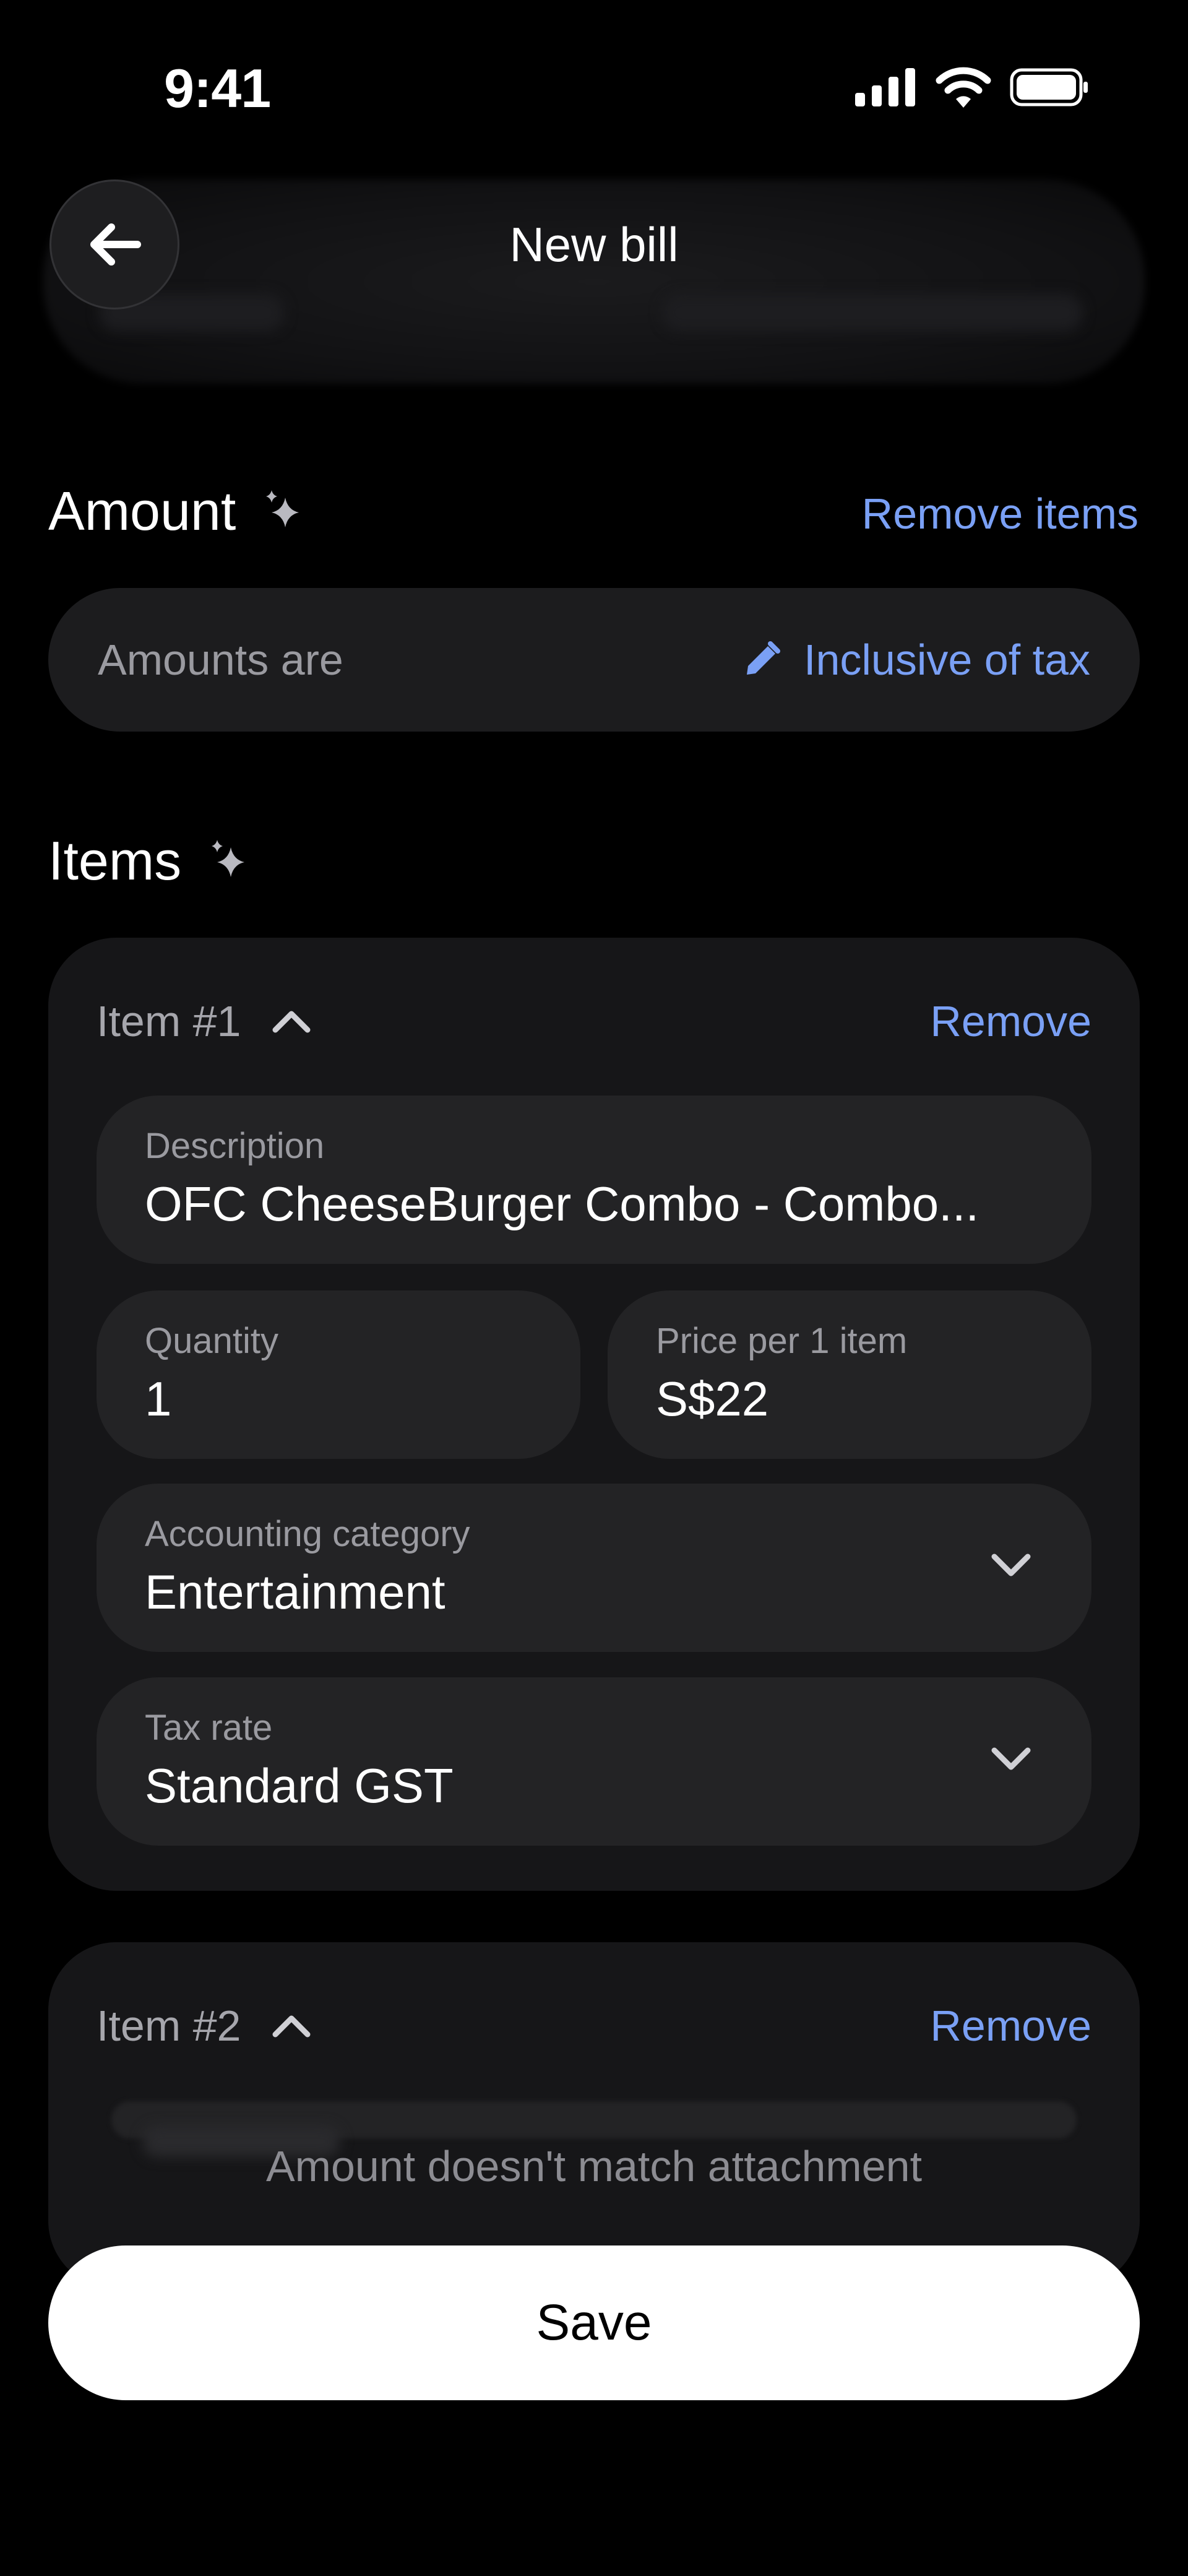 The image size is (1188, 2576). I want to click on items-title: Items, so click(115, 860).